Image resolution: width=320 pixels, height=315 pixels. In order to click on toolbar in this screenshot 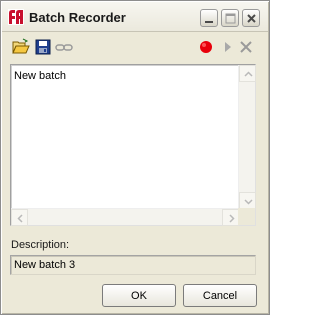, I will do `click(135, 47)`.